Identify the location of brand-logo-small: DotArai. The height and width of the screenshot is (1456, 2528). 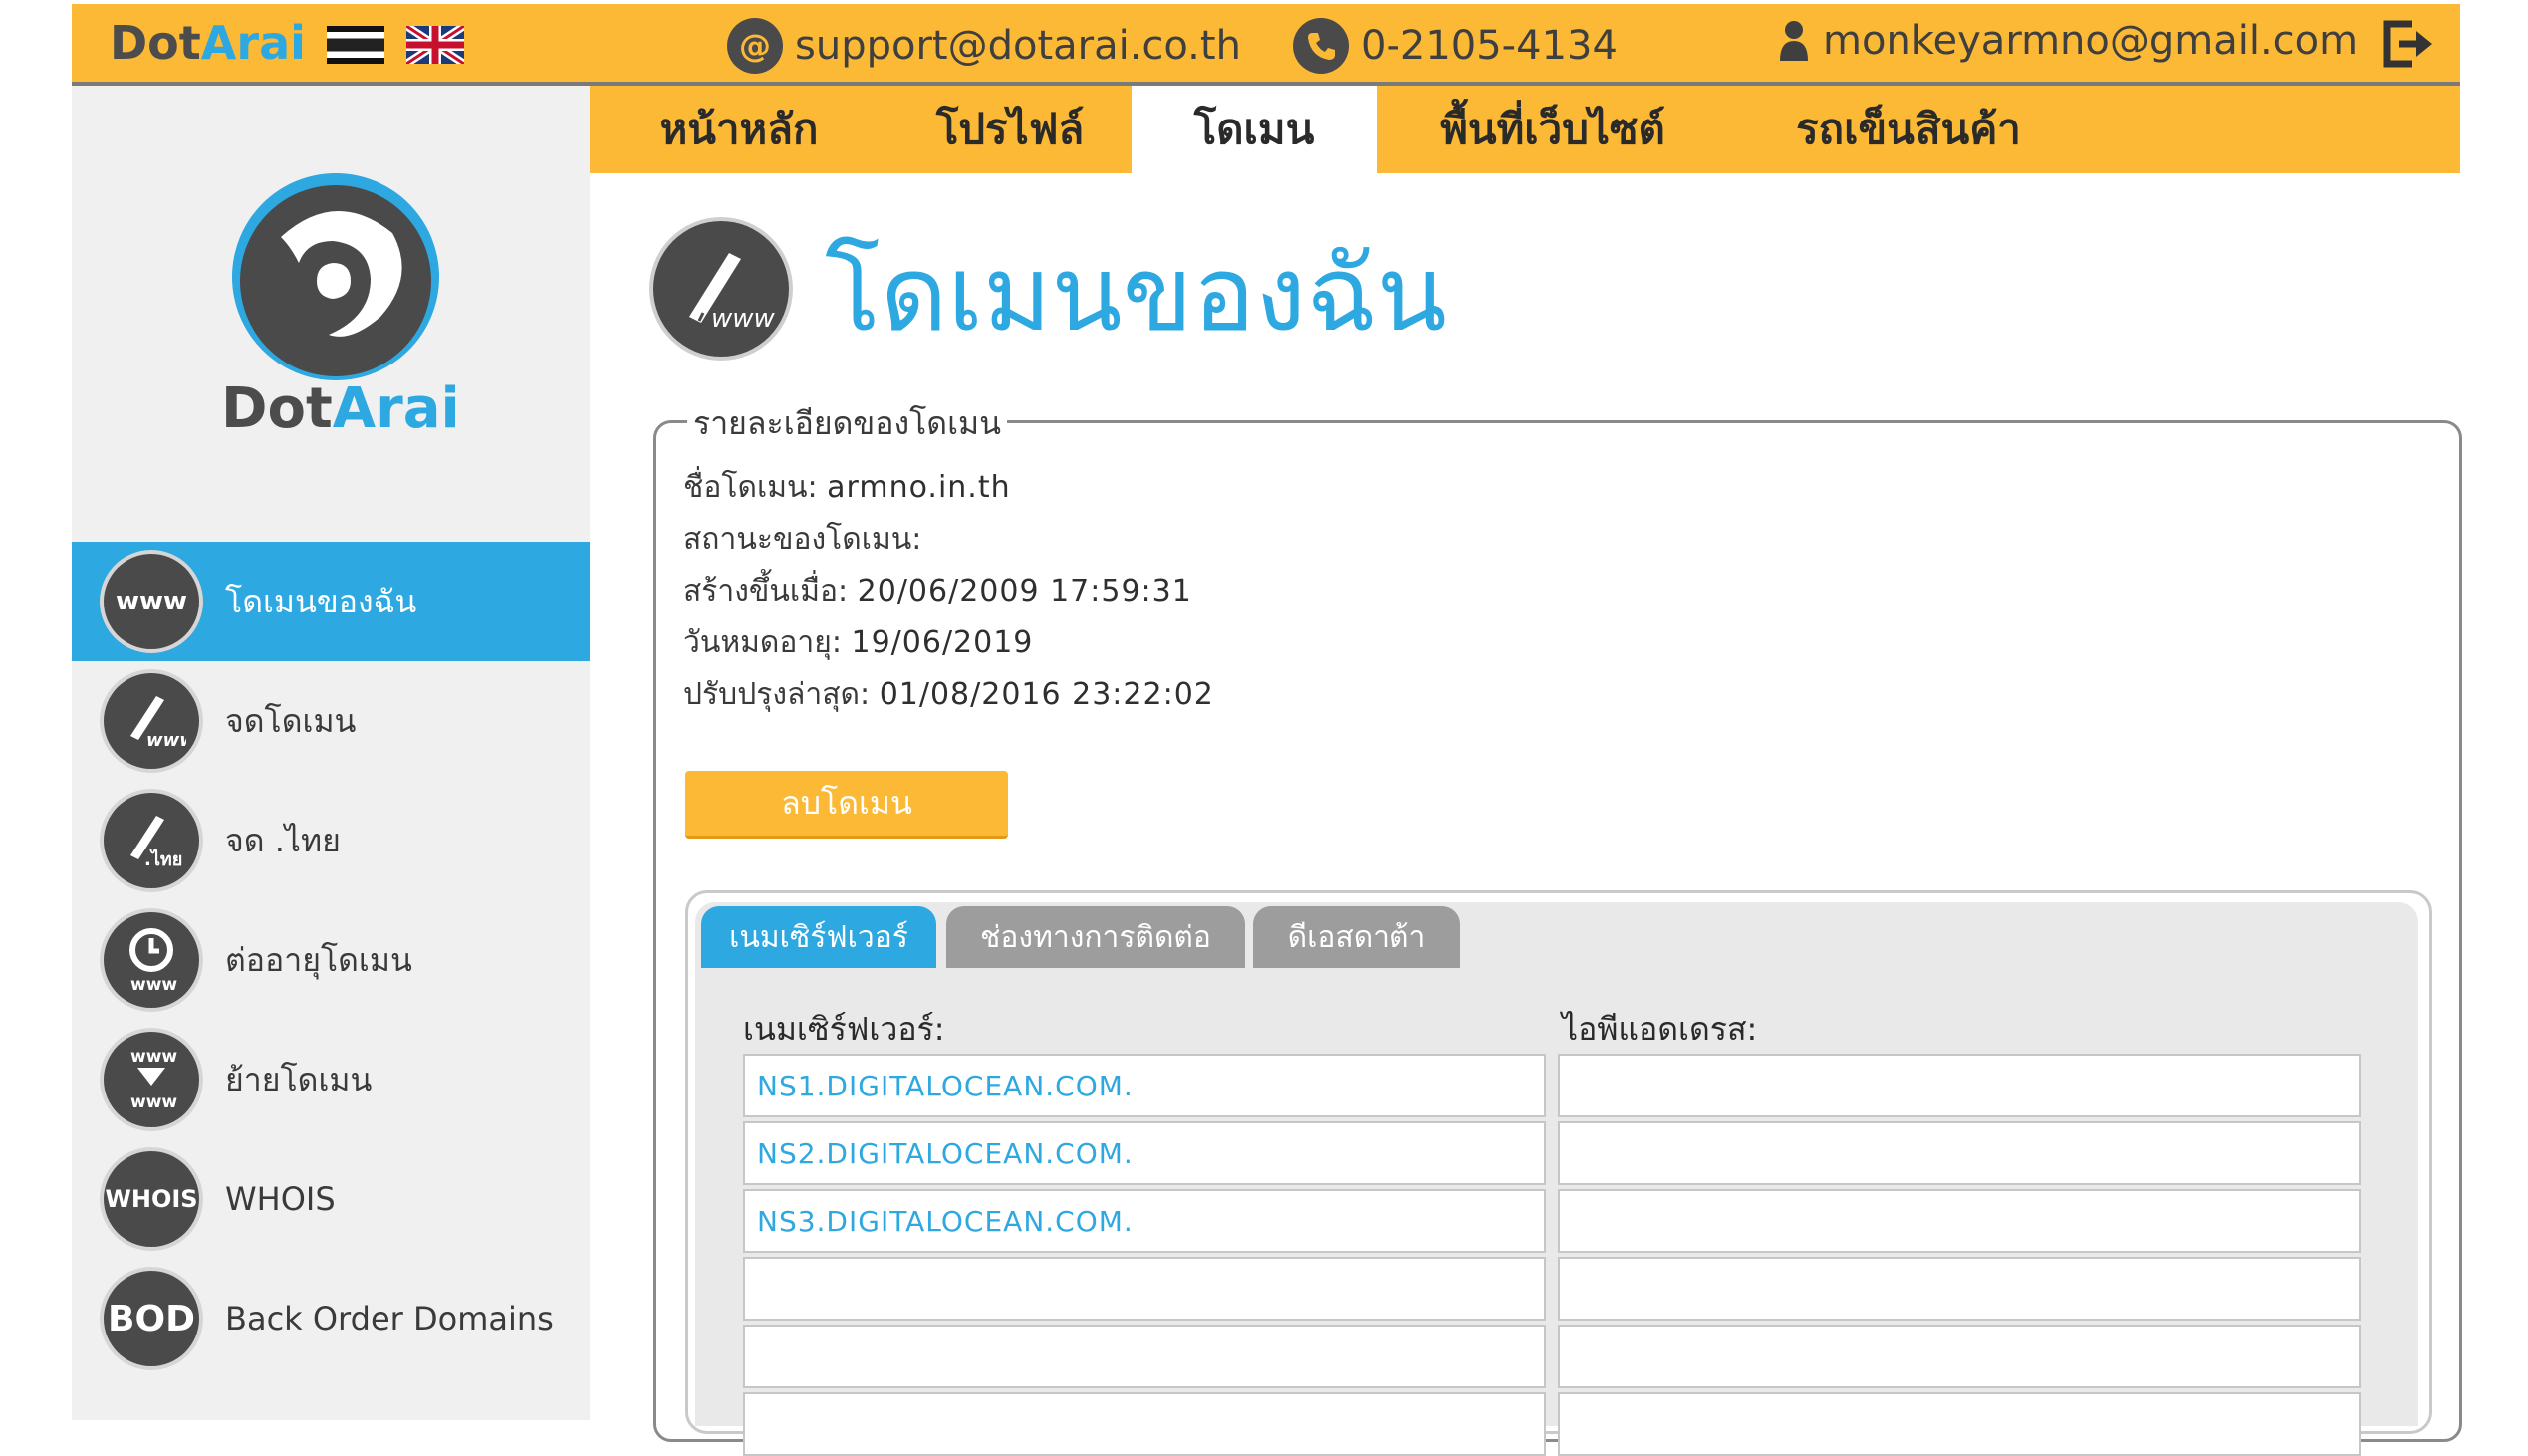
(208, 43).